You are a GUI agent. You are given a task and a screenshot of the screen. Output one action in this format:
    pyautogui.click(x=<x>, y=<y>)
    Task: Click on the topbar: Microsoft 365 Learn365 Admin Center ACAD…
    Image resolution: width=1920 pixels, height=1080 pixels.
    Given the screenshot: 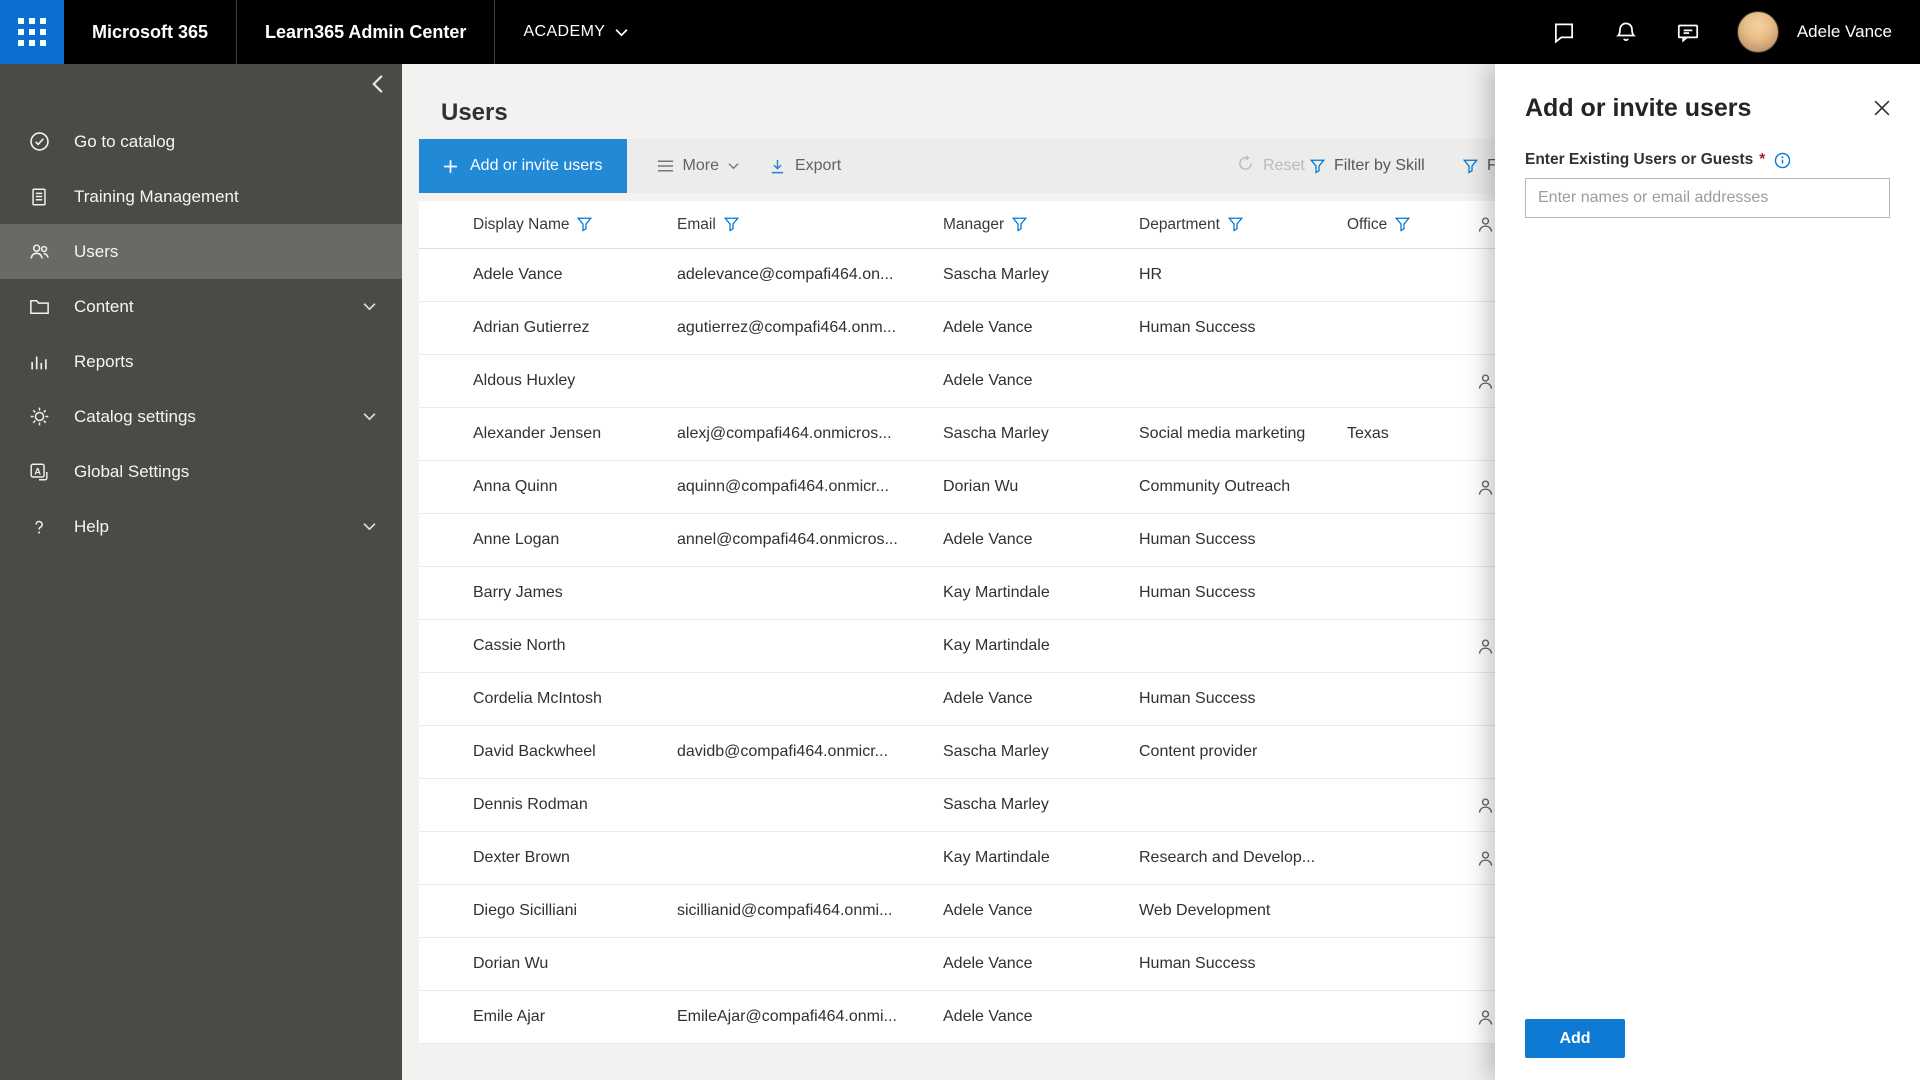 What is the action you would take?
    pyautogui.click(x=960, y=32)
    